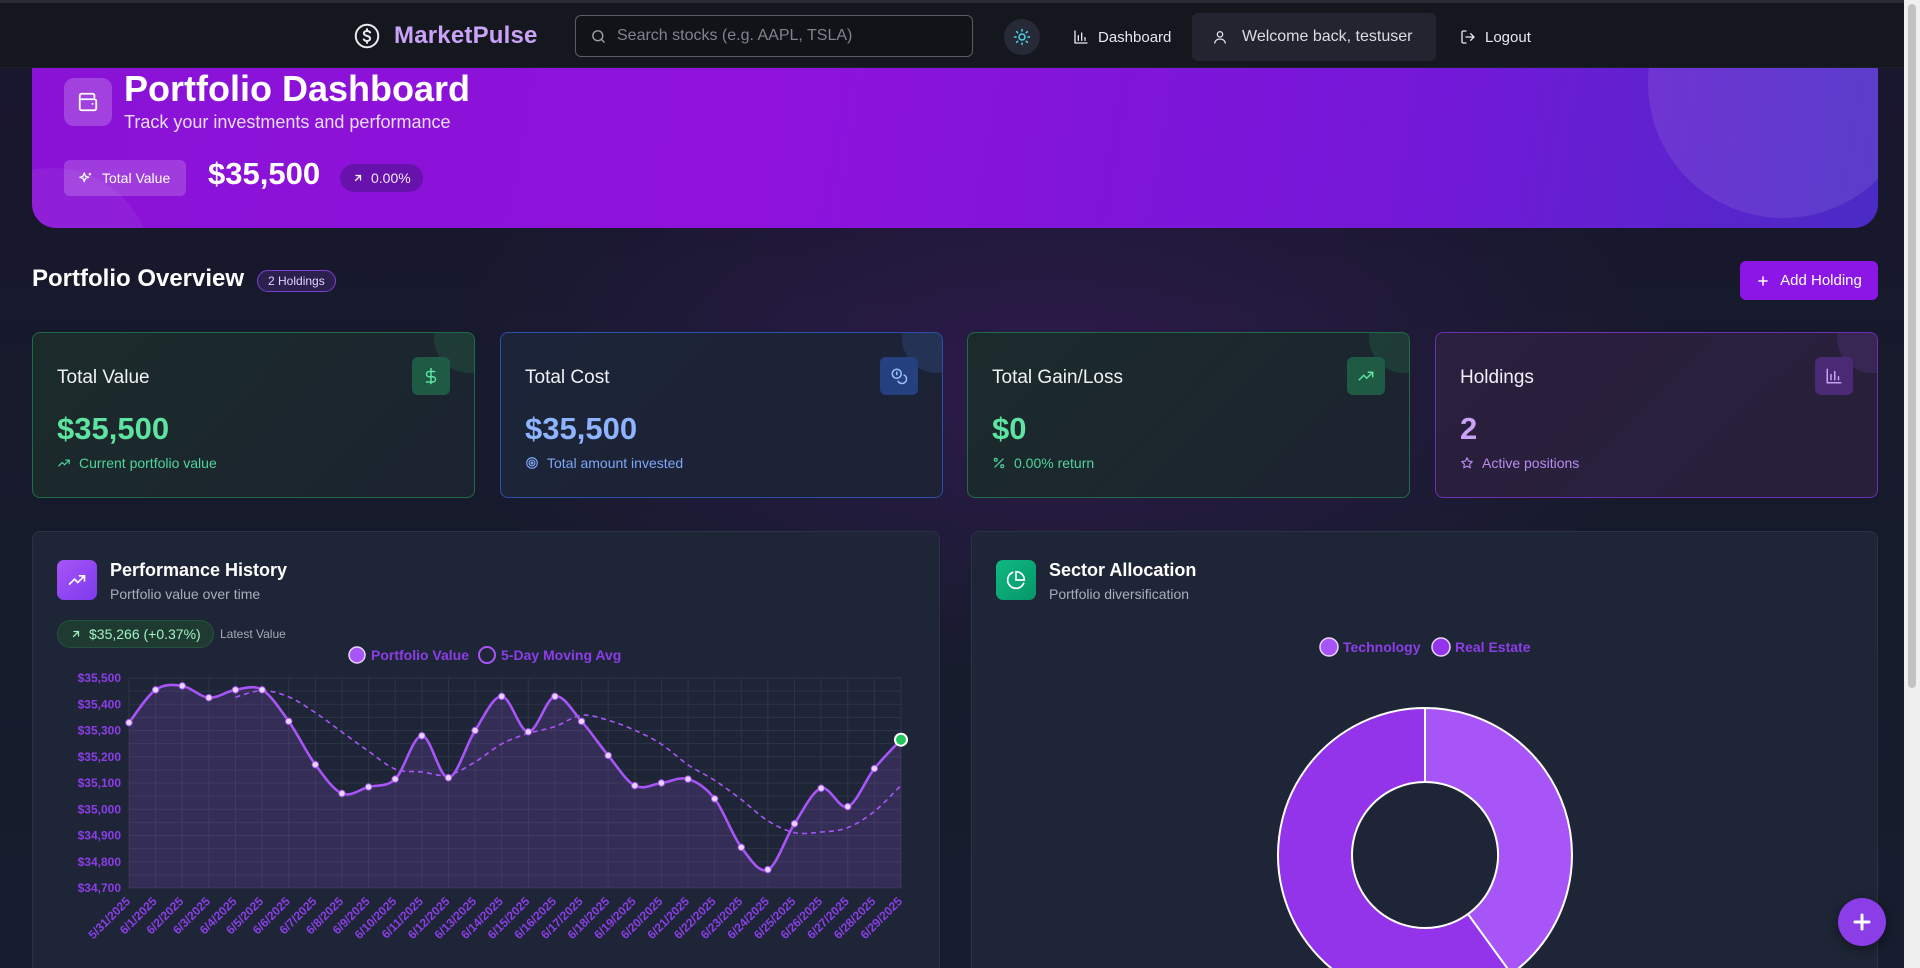  I want to click on nav-dashboard-link: Dashboard, so click(1122, 37).